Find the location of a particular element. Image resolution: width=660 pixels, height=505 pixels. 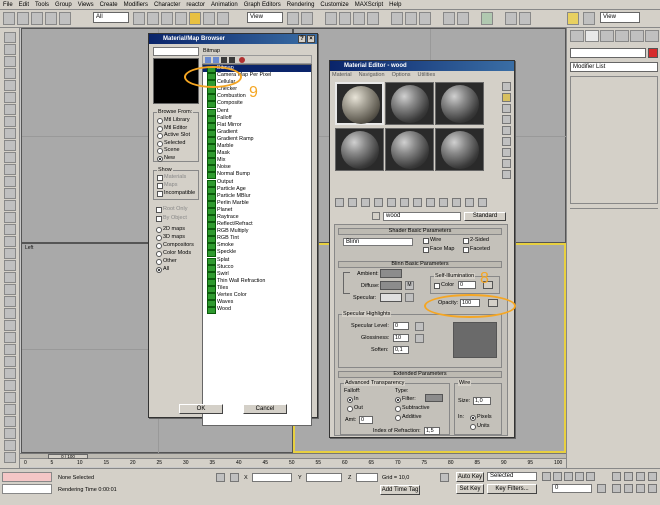

move-icon is located at coordinates (195, 18).